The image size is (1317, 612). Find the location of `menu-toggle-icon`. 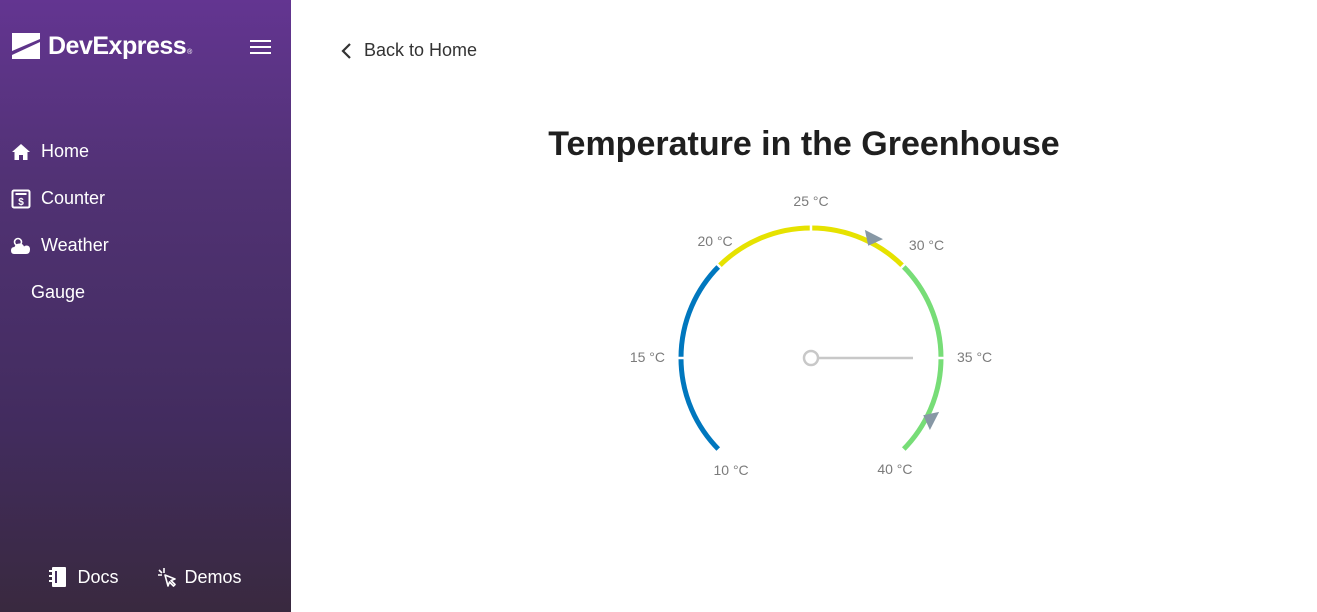

menu-toggle-icon is located at coordinates (260, 48).